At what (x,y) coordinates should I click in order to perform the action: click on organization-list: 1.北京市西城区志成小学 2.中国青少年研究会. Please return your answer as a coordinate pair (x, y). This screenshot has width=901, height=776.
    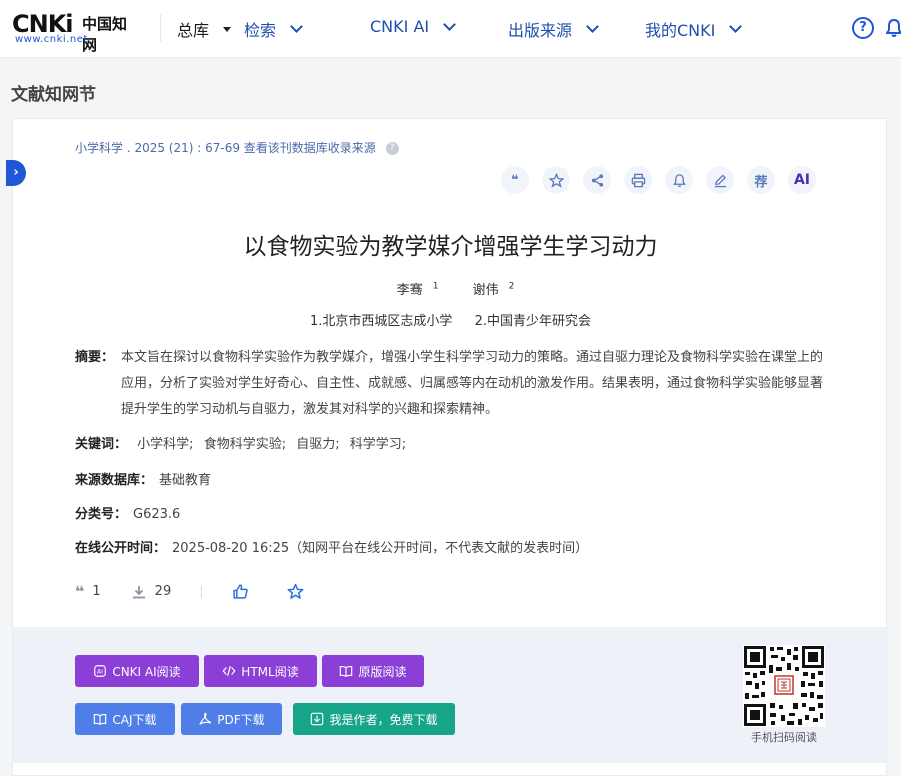
    Looking at the image, I should click on (450, 319).